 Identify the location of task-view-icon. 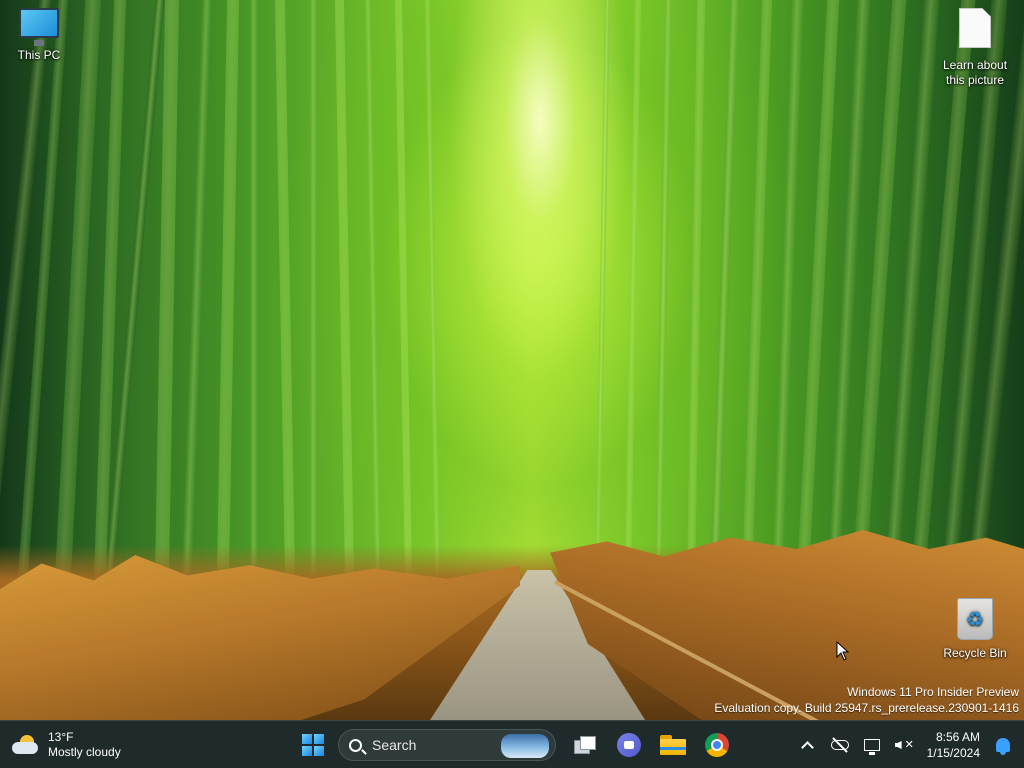
(585, 745).